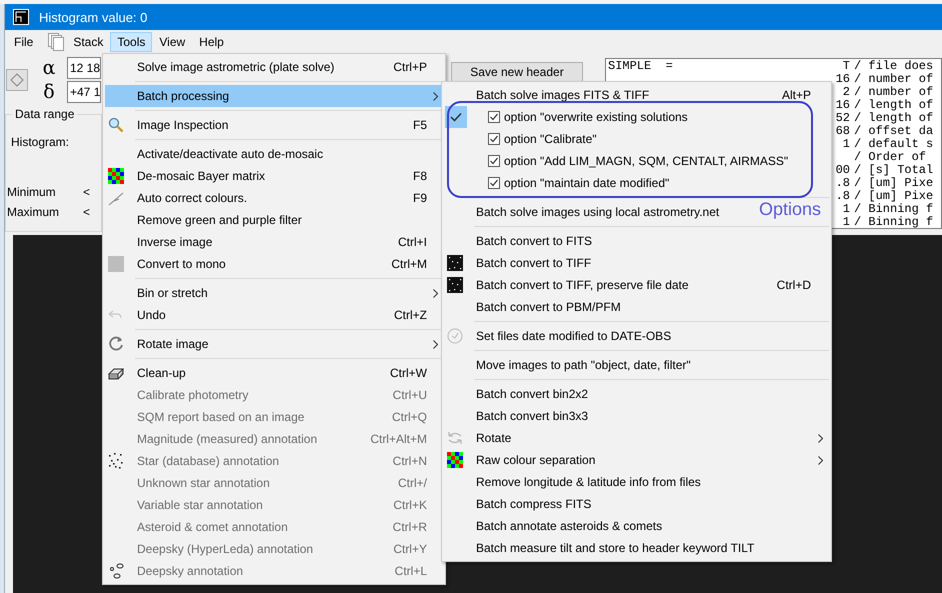 The image size is (942, 593). Describe the element at coordinates (591, 212) in the screenshot. I see `menu-item: Batch solve images using local astrometry.net` at that location.